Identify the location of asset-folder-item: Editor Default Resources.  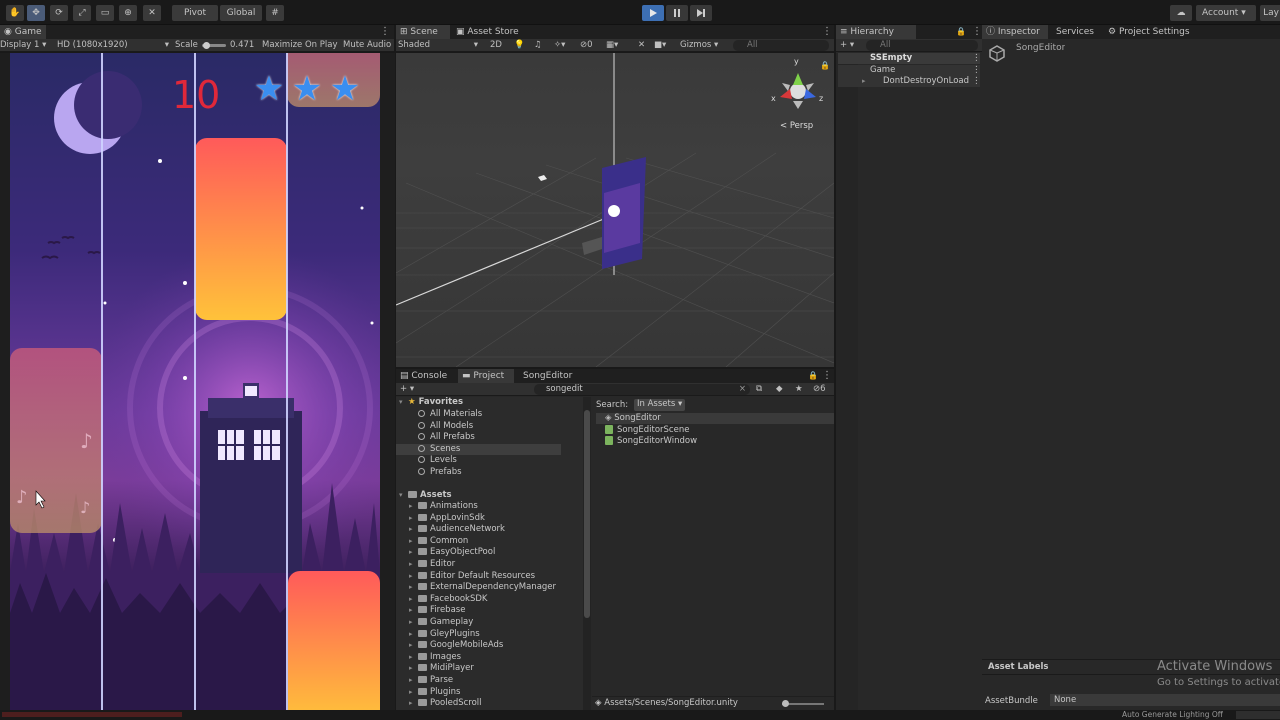
(476, 576).